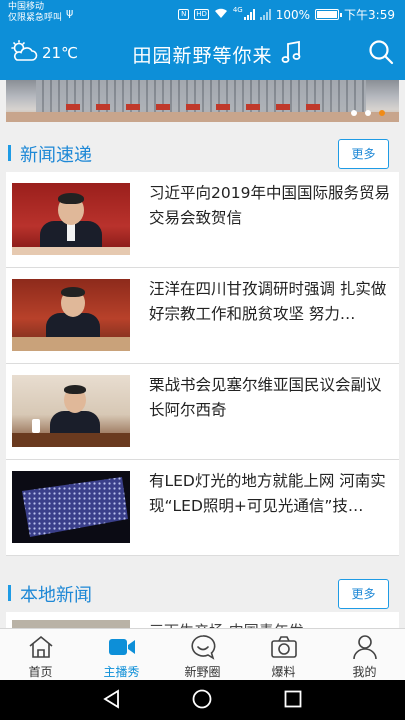 This screenshot has height=720, width=405. I want to click on banner-ground, so click(202, 117).